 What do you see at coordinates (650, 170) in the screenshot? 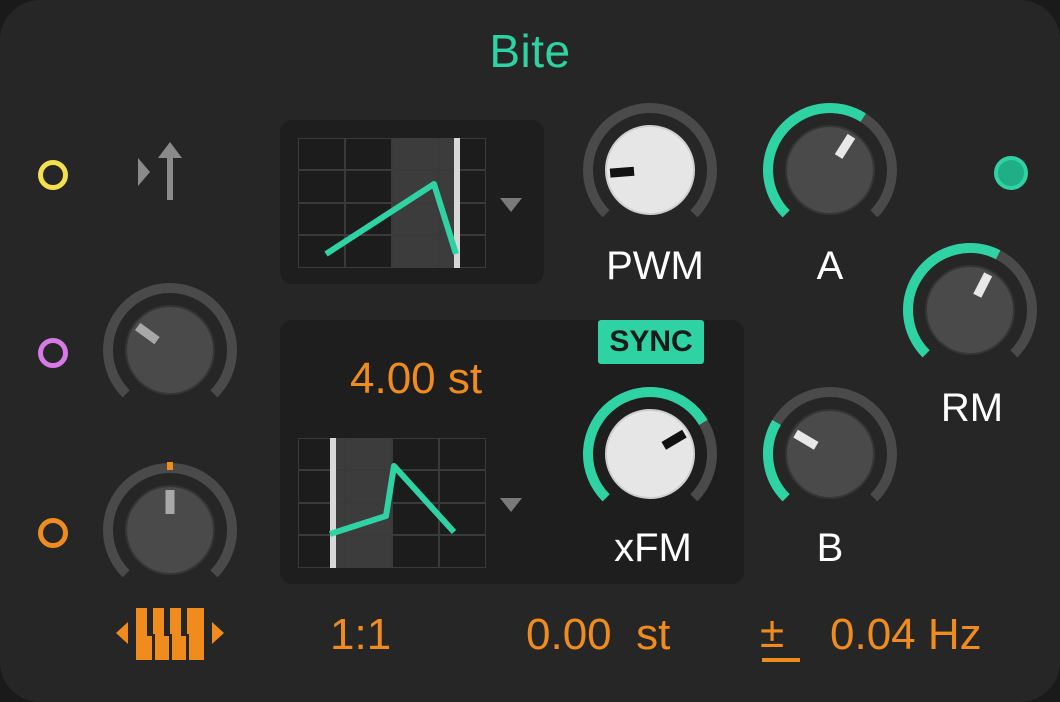
I see `pwm-knob` at bounding box center [650, 170].